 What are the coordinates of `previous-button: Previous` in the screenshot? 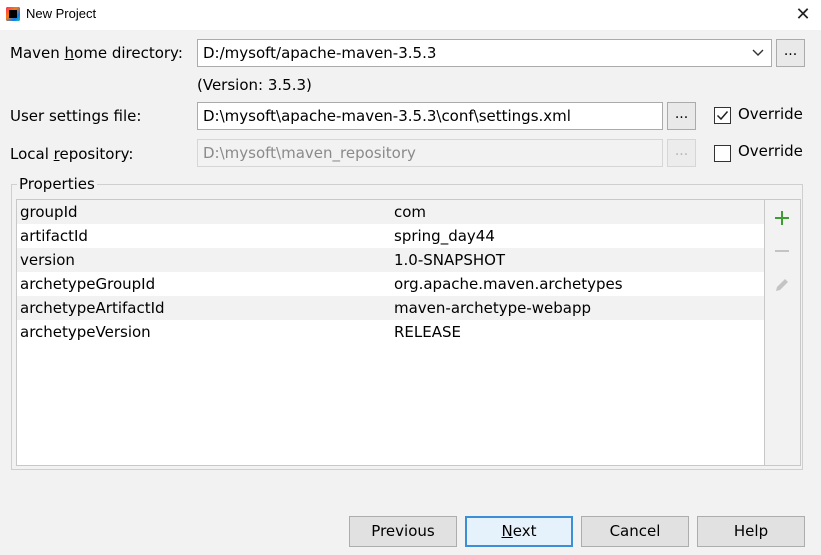 It's located at (403, 531).